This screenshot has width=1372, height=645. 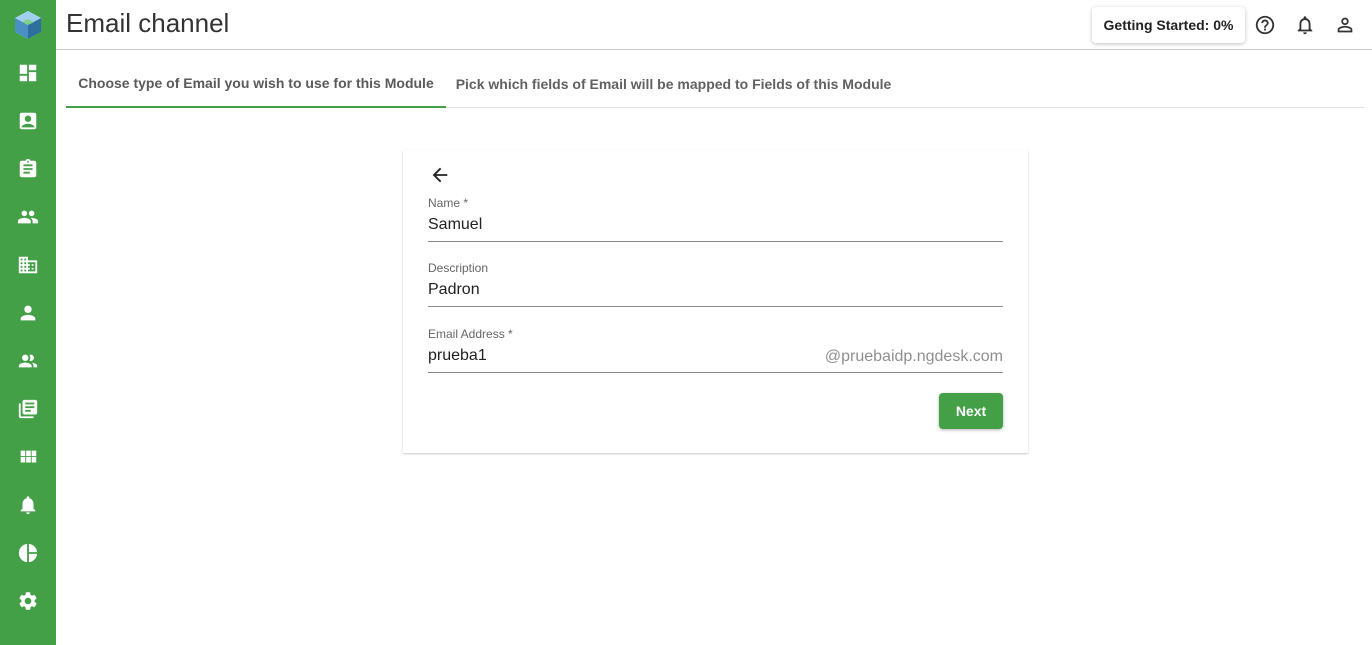 I want to click on people-icon, so click(x=28, y=217).